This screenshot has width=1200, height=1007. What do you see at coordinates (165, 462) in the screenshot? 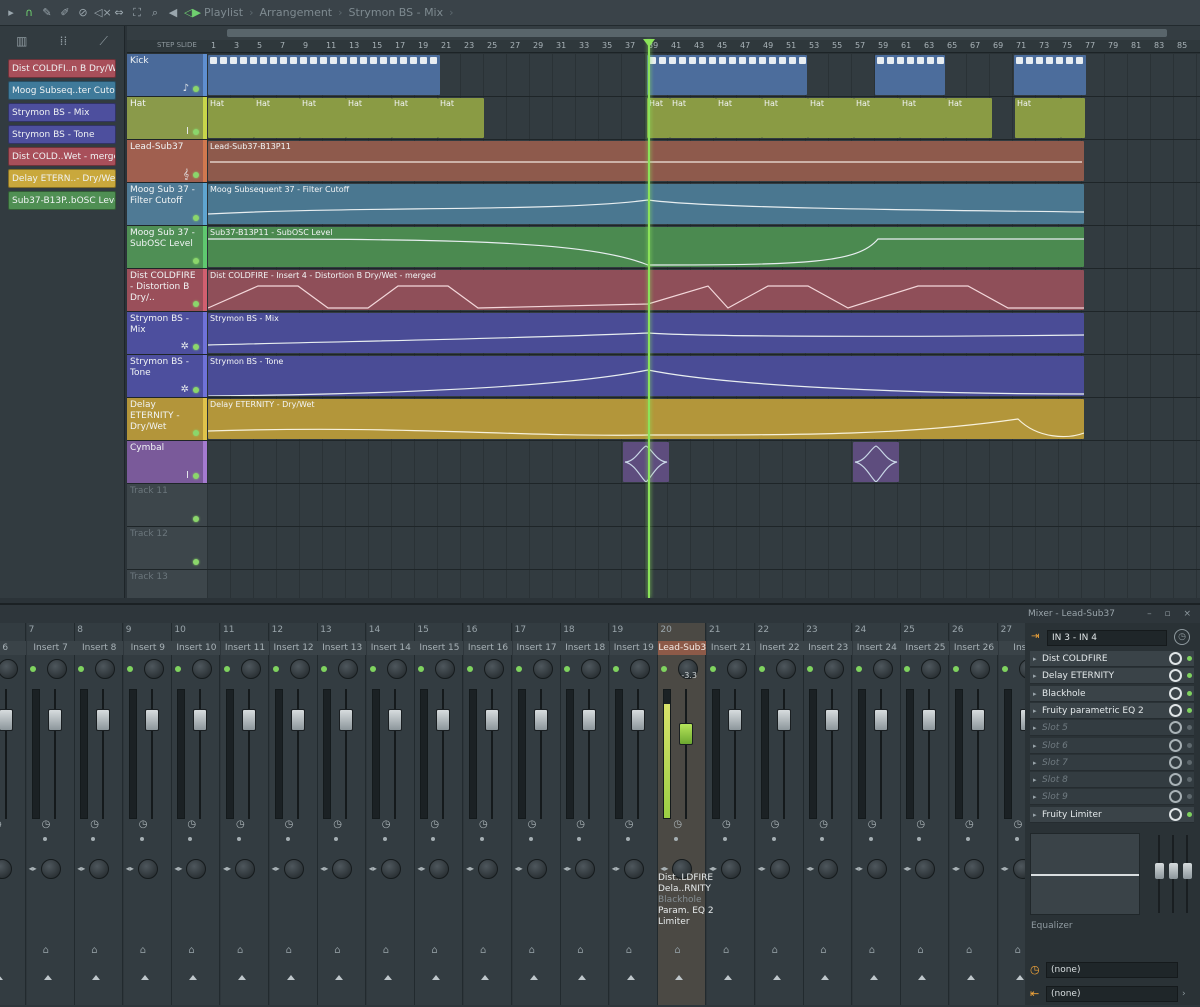
I see `track-header: Cymbal I` at bounding box center [165, 462].